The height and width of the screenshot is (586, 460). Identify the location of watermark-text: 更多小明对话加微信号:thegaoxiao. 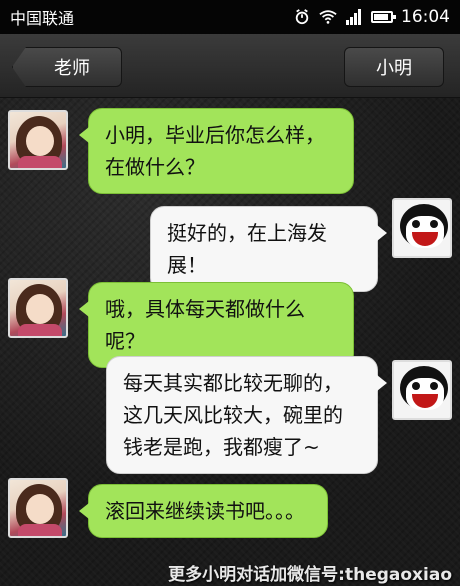
(310, 575).